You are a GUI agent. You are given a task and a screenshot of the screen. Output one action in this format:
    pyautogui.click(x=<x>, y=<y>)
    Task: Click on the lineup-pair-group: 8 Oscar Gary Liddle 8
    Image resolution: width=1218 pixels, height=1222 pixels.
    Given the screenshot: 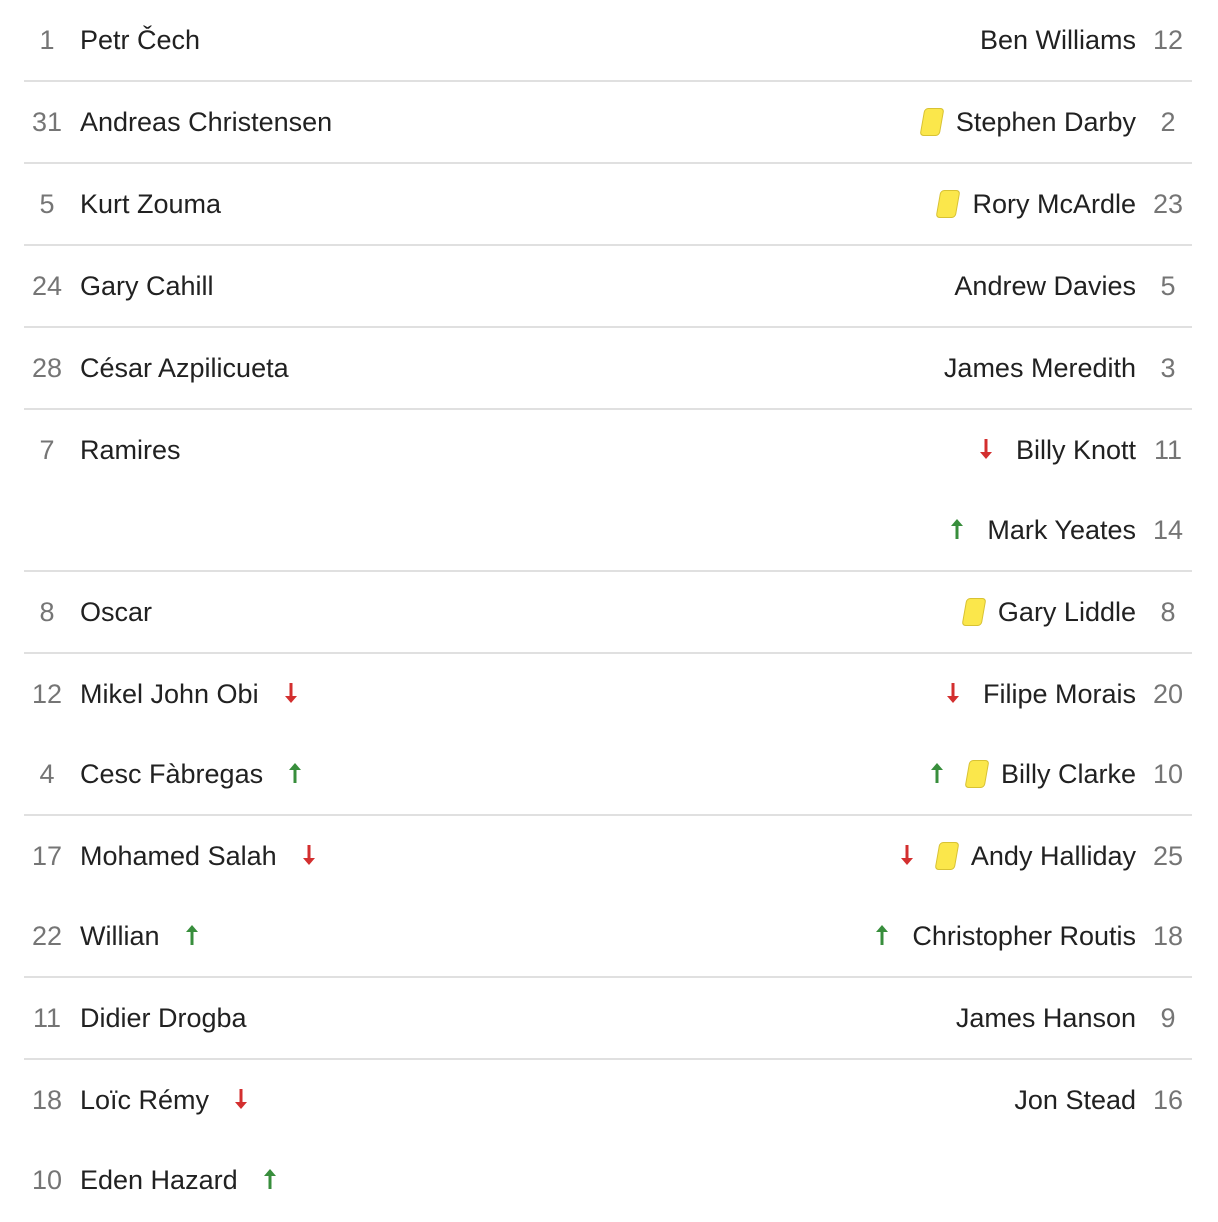 What is the action you would take?
    pyautogui.click(x=608, y=613)
    